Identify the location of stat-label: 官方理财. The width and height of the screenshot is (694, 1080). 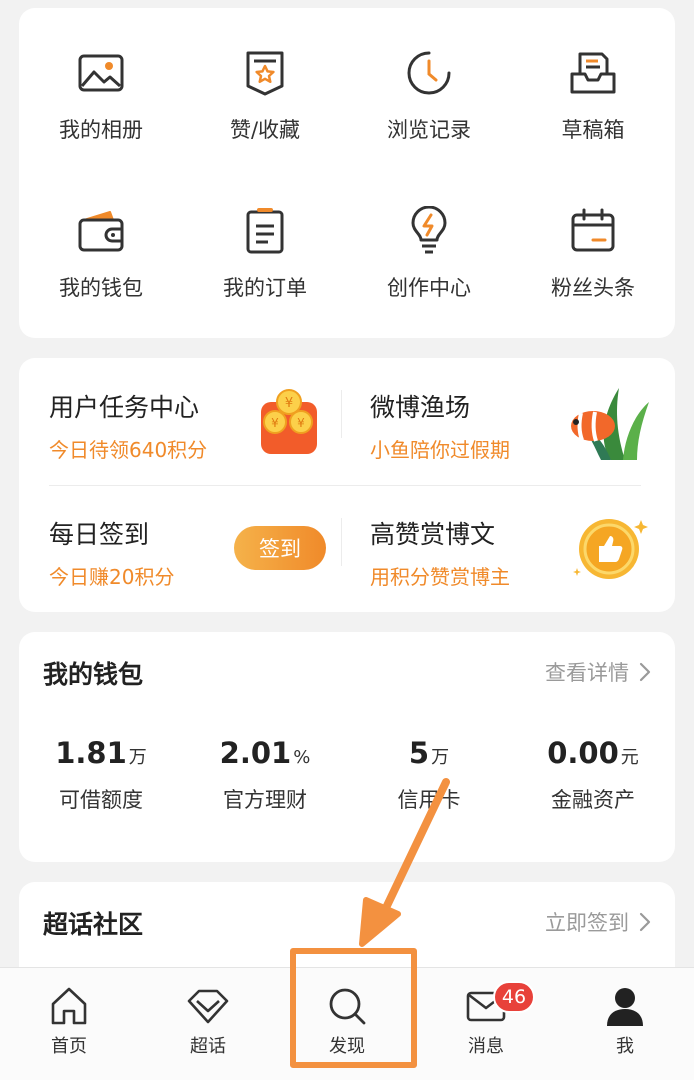
(265, 800).